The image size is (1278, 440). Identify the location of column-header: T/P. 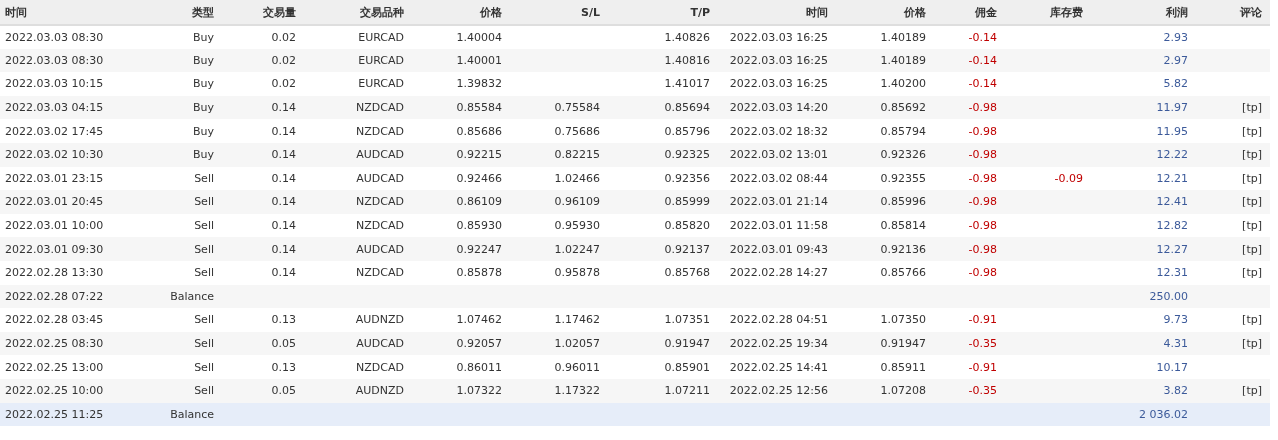
(655, 12).